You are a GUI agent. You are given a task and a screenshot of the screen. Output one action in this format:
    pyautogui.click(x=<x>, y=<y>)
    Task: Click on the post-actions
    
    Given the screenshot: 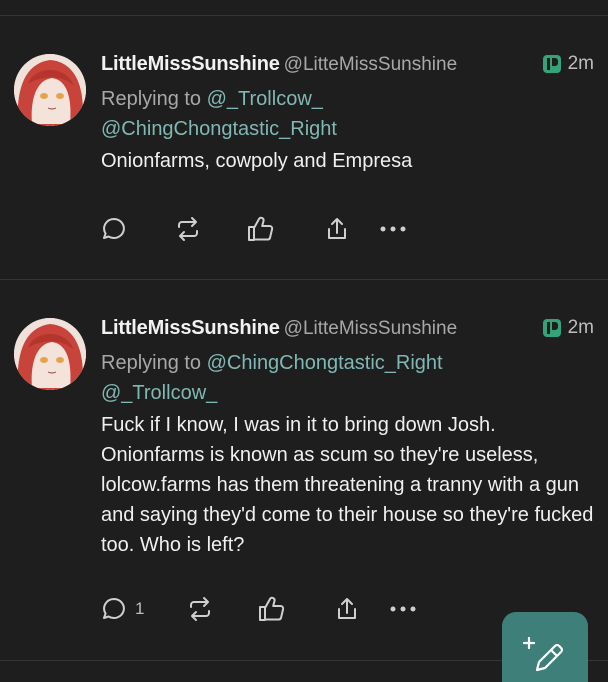 What is the action you would take?
    pyautogui.click(x=261, y=229)
    